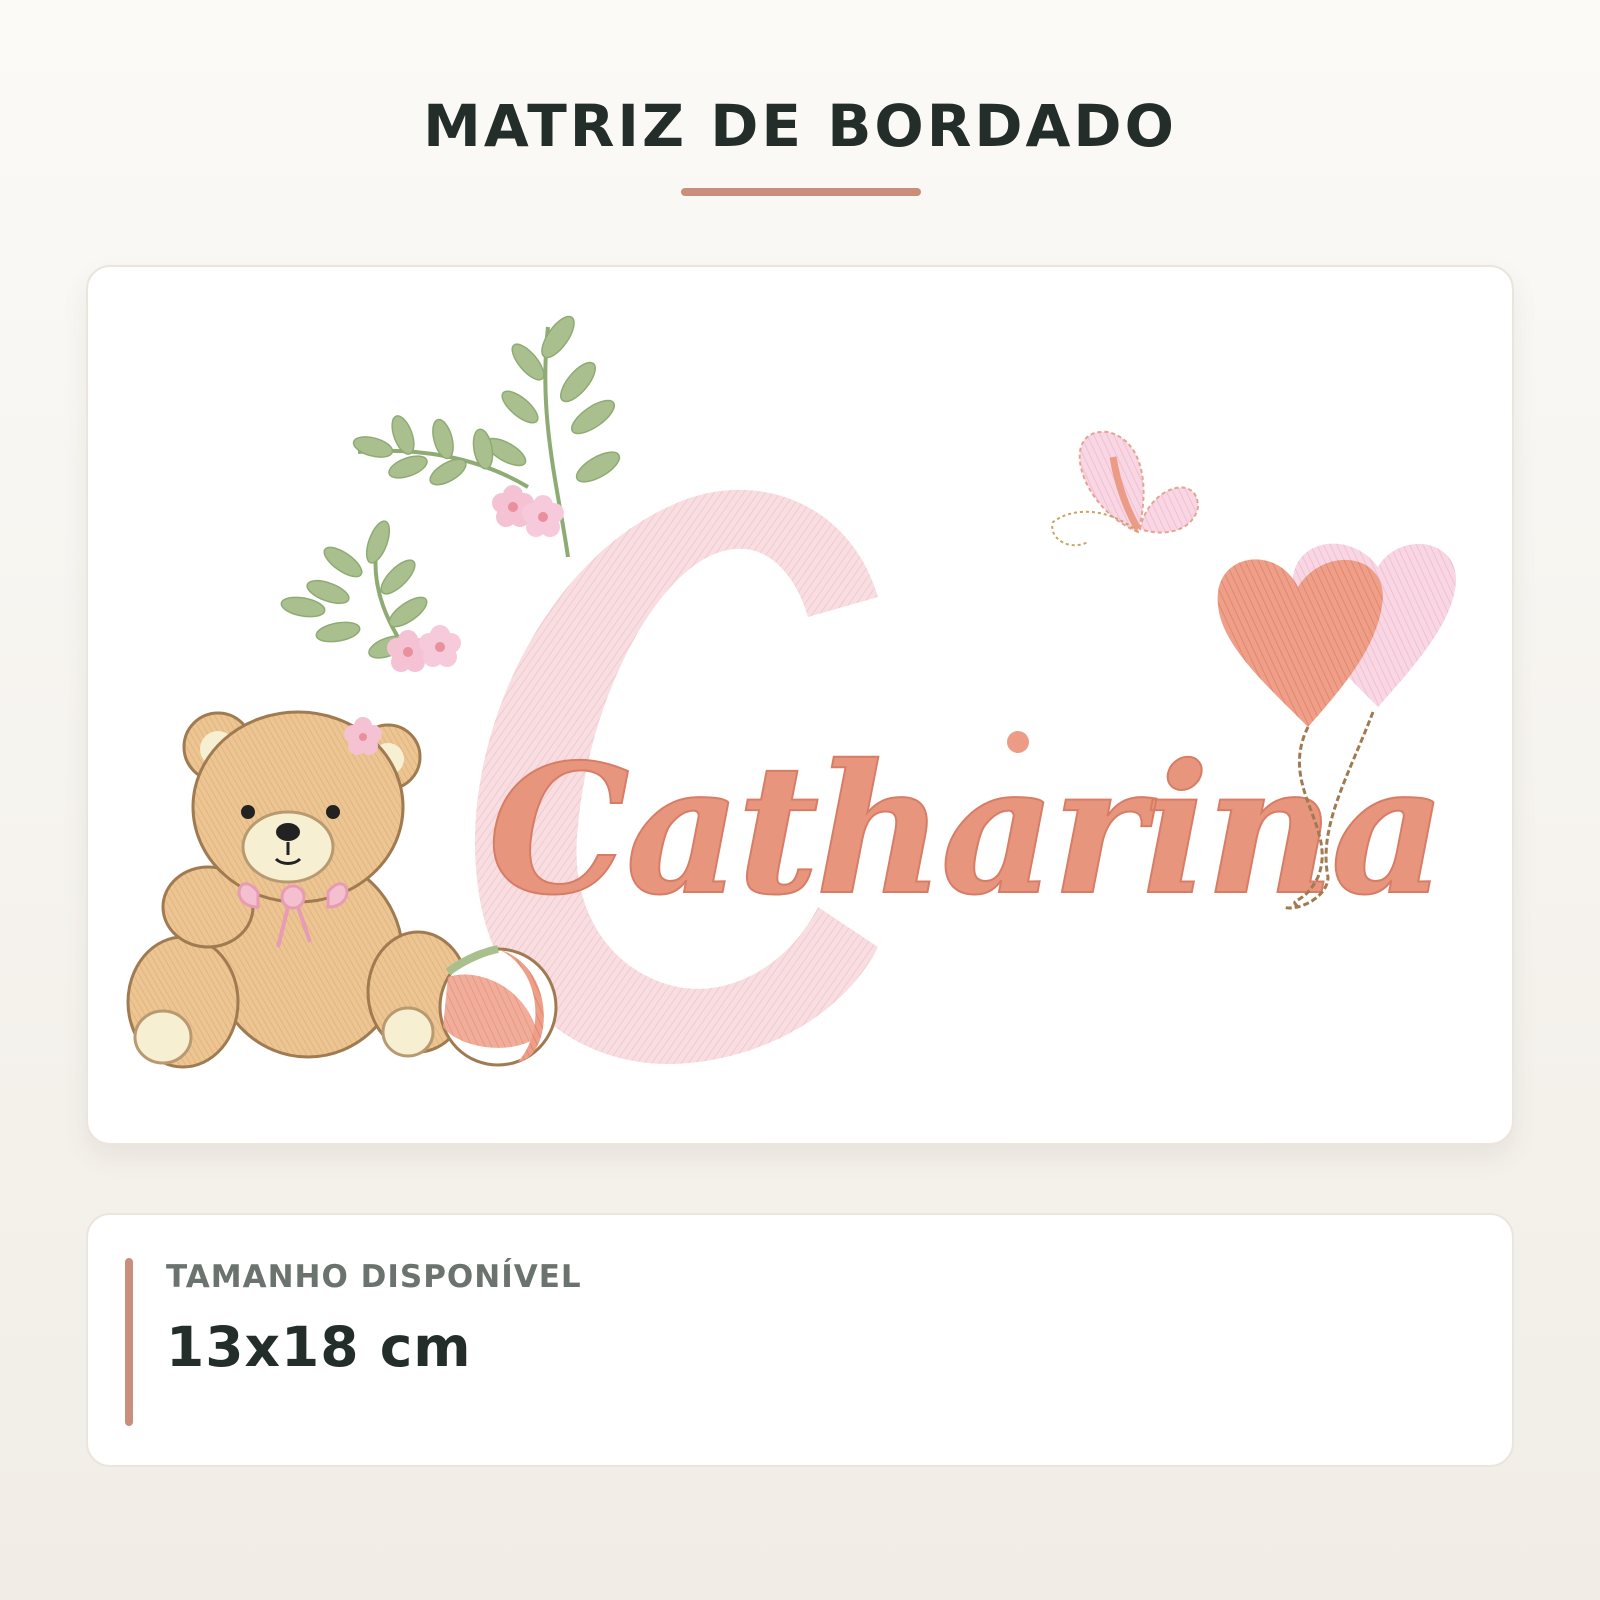 The image size is (1600, 1600). What do you see at coordinates (486, 436) in the screenshot?
I see `leaf-sprig-top` at bounding box center [486, 436].